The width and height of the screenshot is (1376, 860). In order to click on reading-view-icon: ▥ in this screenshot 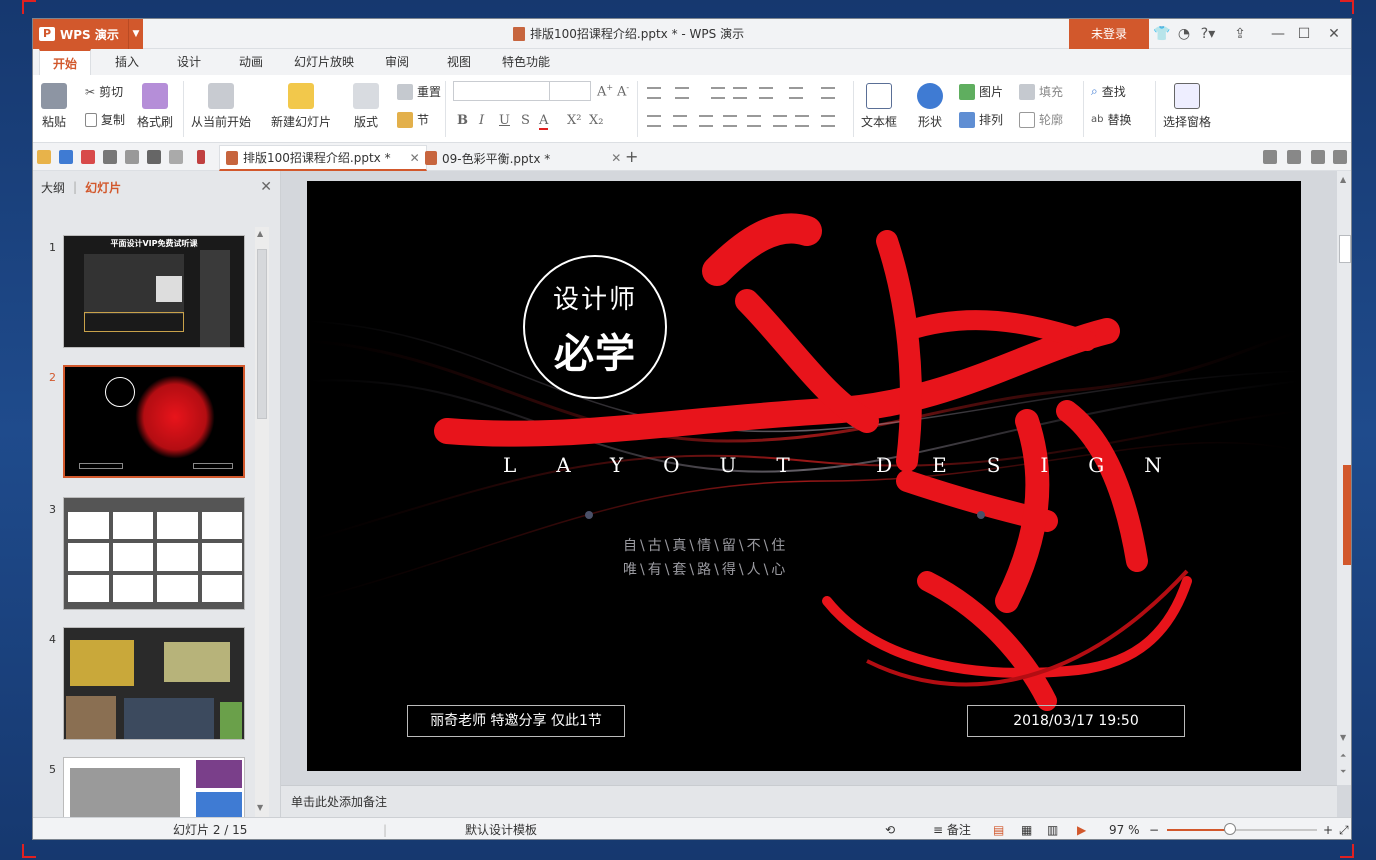, I will do `click(1052, 828)`.